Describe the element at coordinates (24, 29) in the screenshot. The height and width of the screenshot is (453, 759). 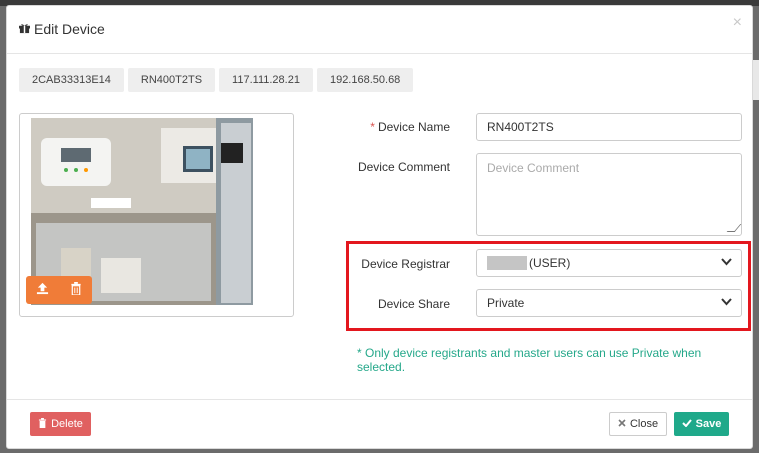
I see `gift-icon` at that location.